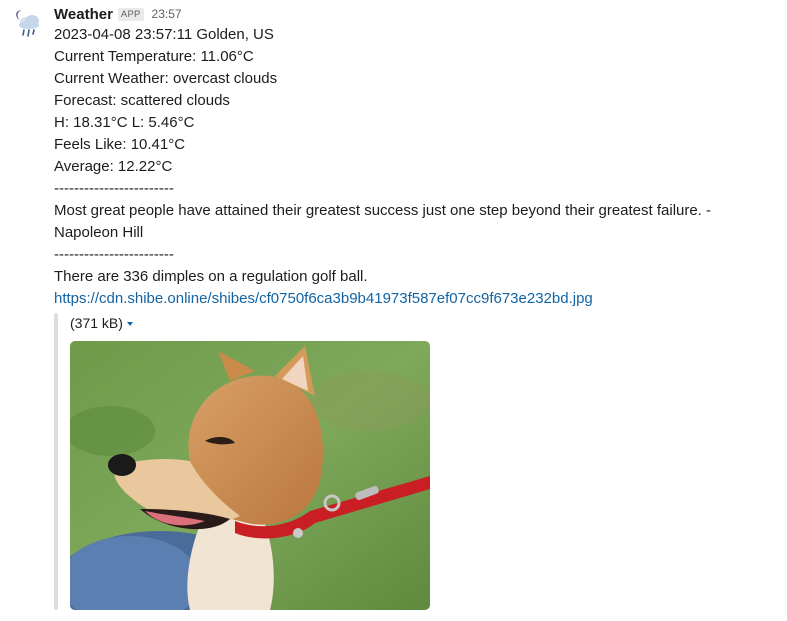 The image size is (787, 621). What do you see at coordinates (113, 166) in the screenshot?
I see `average-line: Average: 12.22°C` at bounding box center [113, 166].